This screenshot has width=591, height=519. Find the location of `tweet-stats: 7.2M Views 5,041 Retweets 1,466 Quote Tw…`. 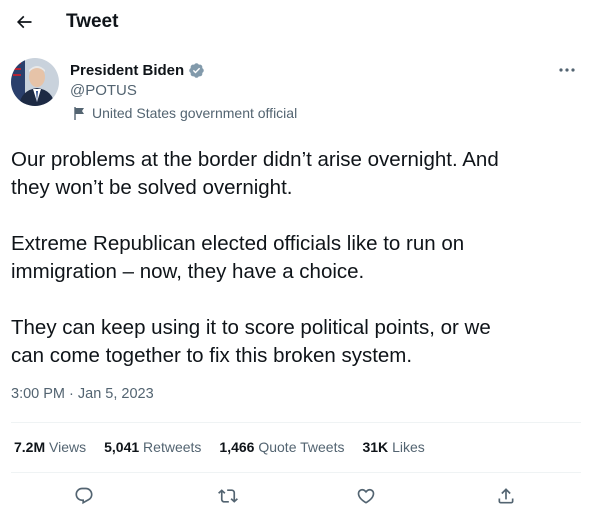

tweet-stats: 7.2M Views 5,041 Retweets 1,466 Quote Tw… is located at coordinates (228, 447).